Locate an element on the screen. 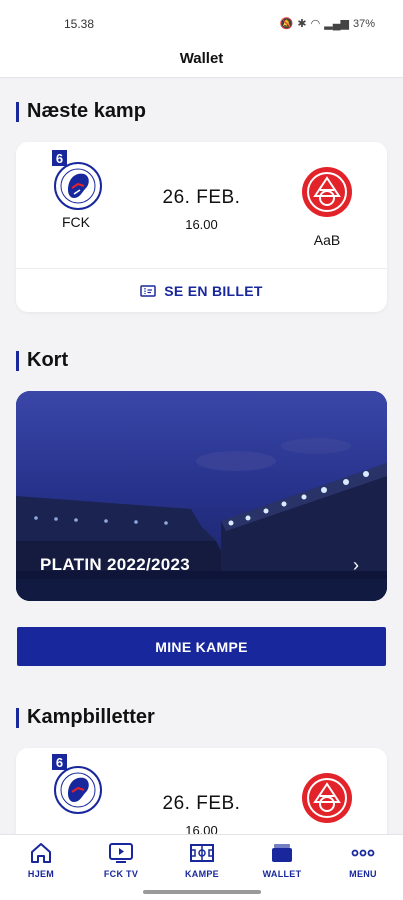 The width and height of the screenshot is (403, 900). nav-home-label: HJEM is located at coordinates (41, 874).